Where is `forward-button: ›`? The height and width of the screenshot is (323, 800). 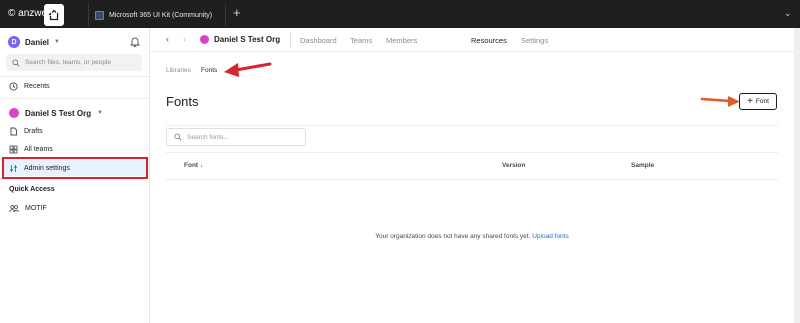 forward-button: › is located at coordinates (184, 39).